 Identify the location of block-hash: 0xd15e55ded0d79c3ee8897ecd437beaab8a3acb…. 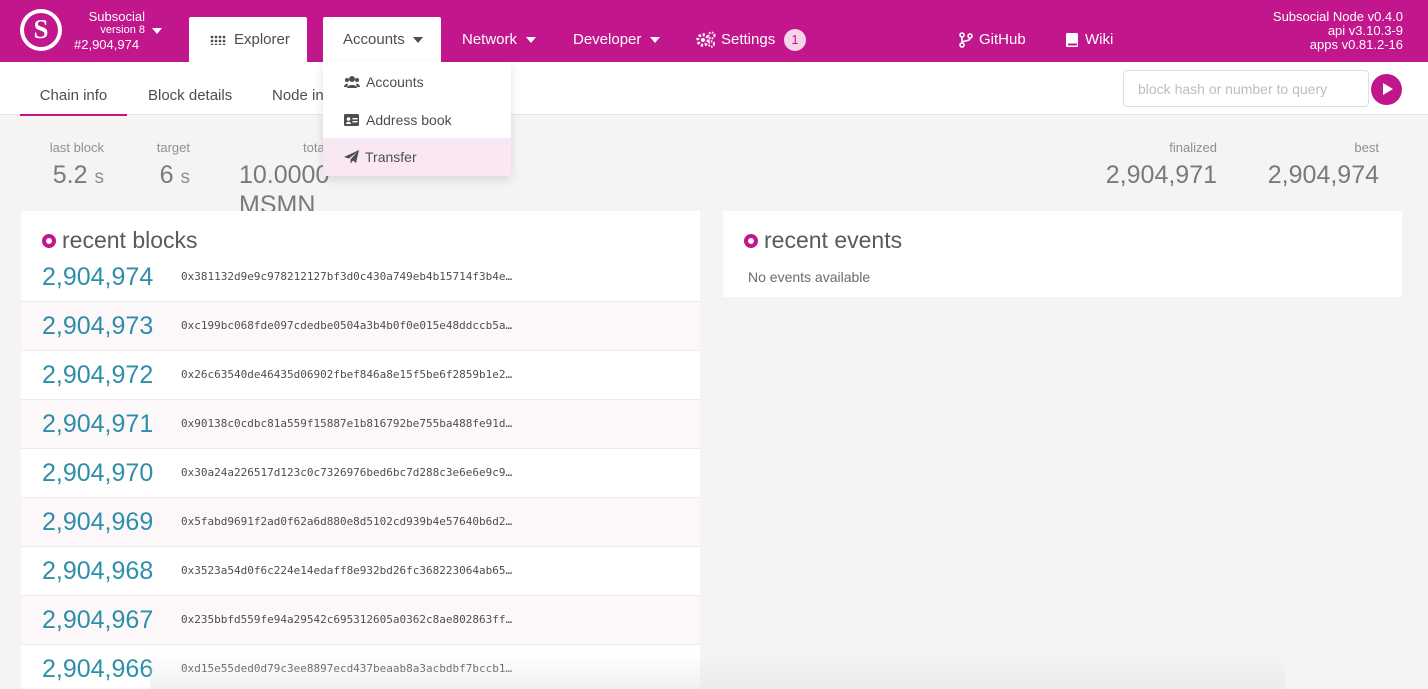
(347, 668).